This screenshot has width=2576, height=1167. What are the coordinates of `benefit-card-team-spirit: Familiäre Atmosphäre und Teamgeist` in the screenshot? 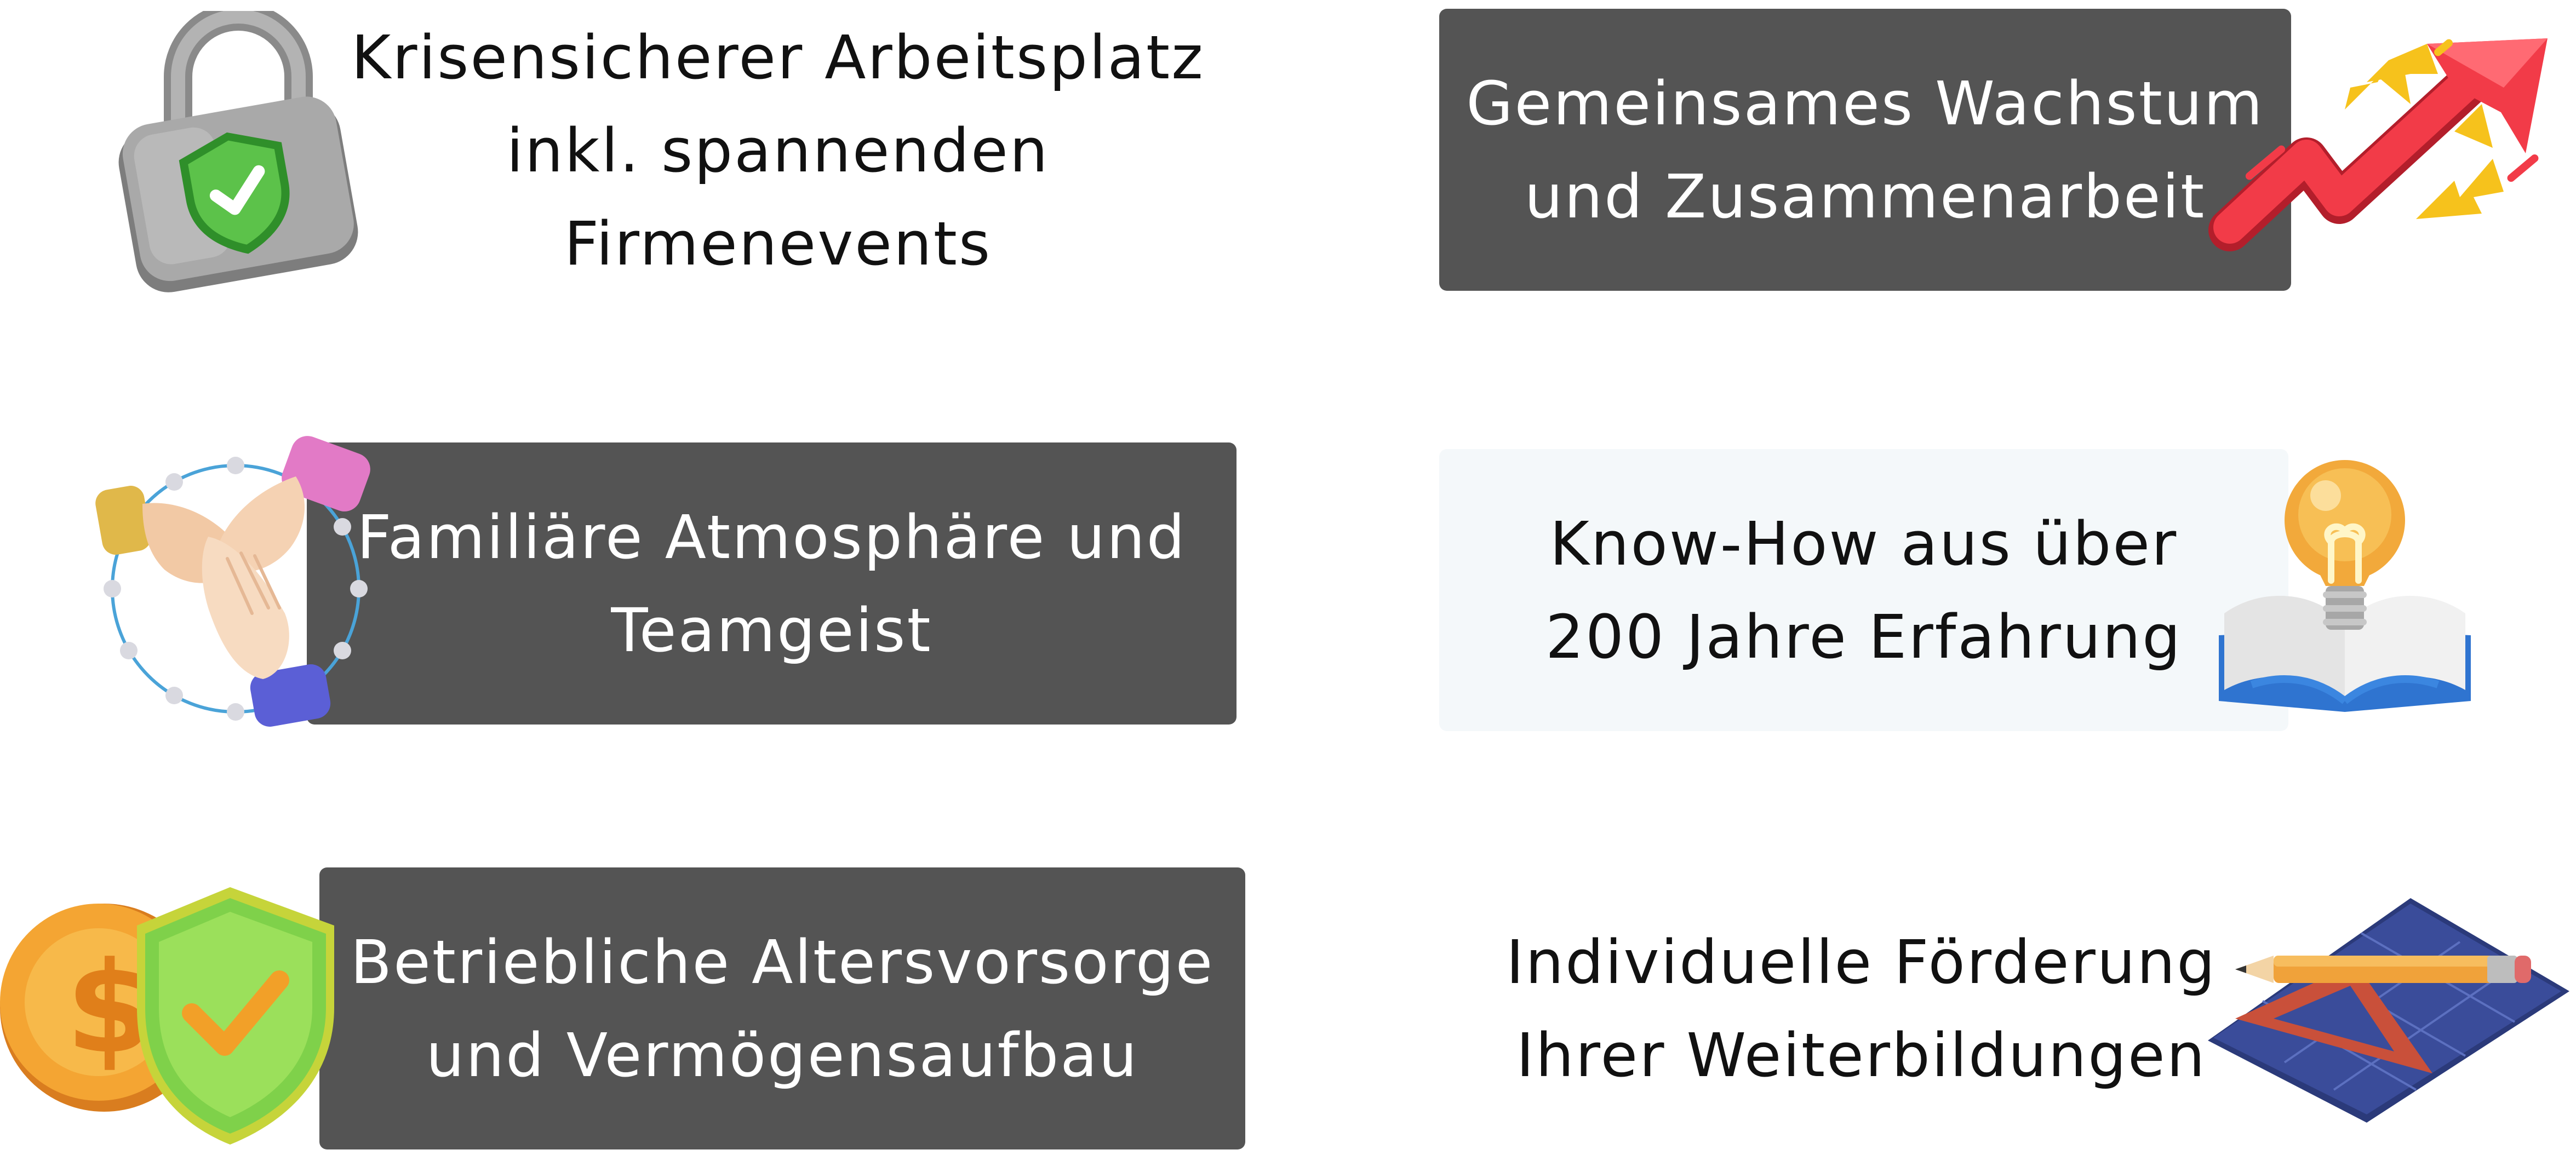 It's located at (772, 583).